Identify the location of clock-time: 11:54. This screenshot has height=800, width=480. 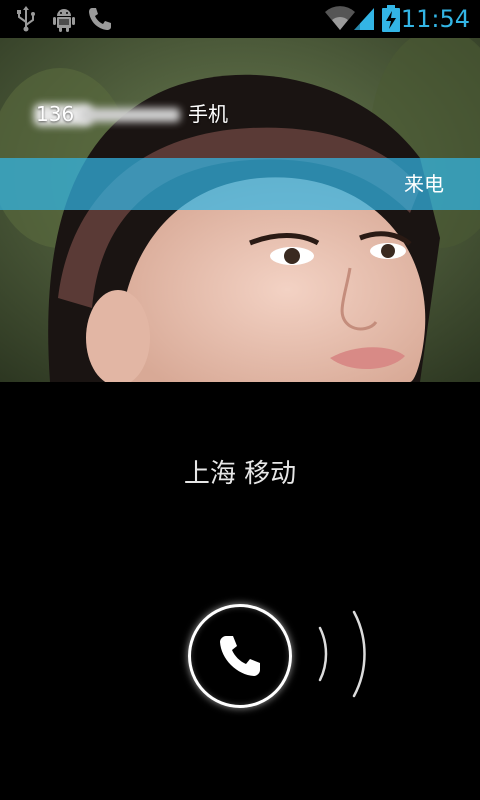
(435, 19).